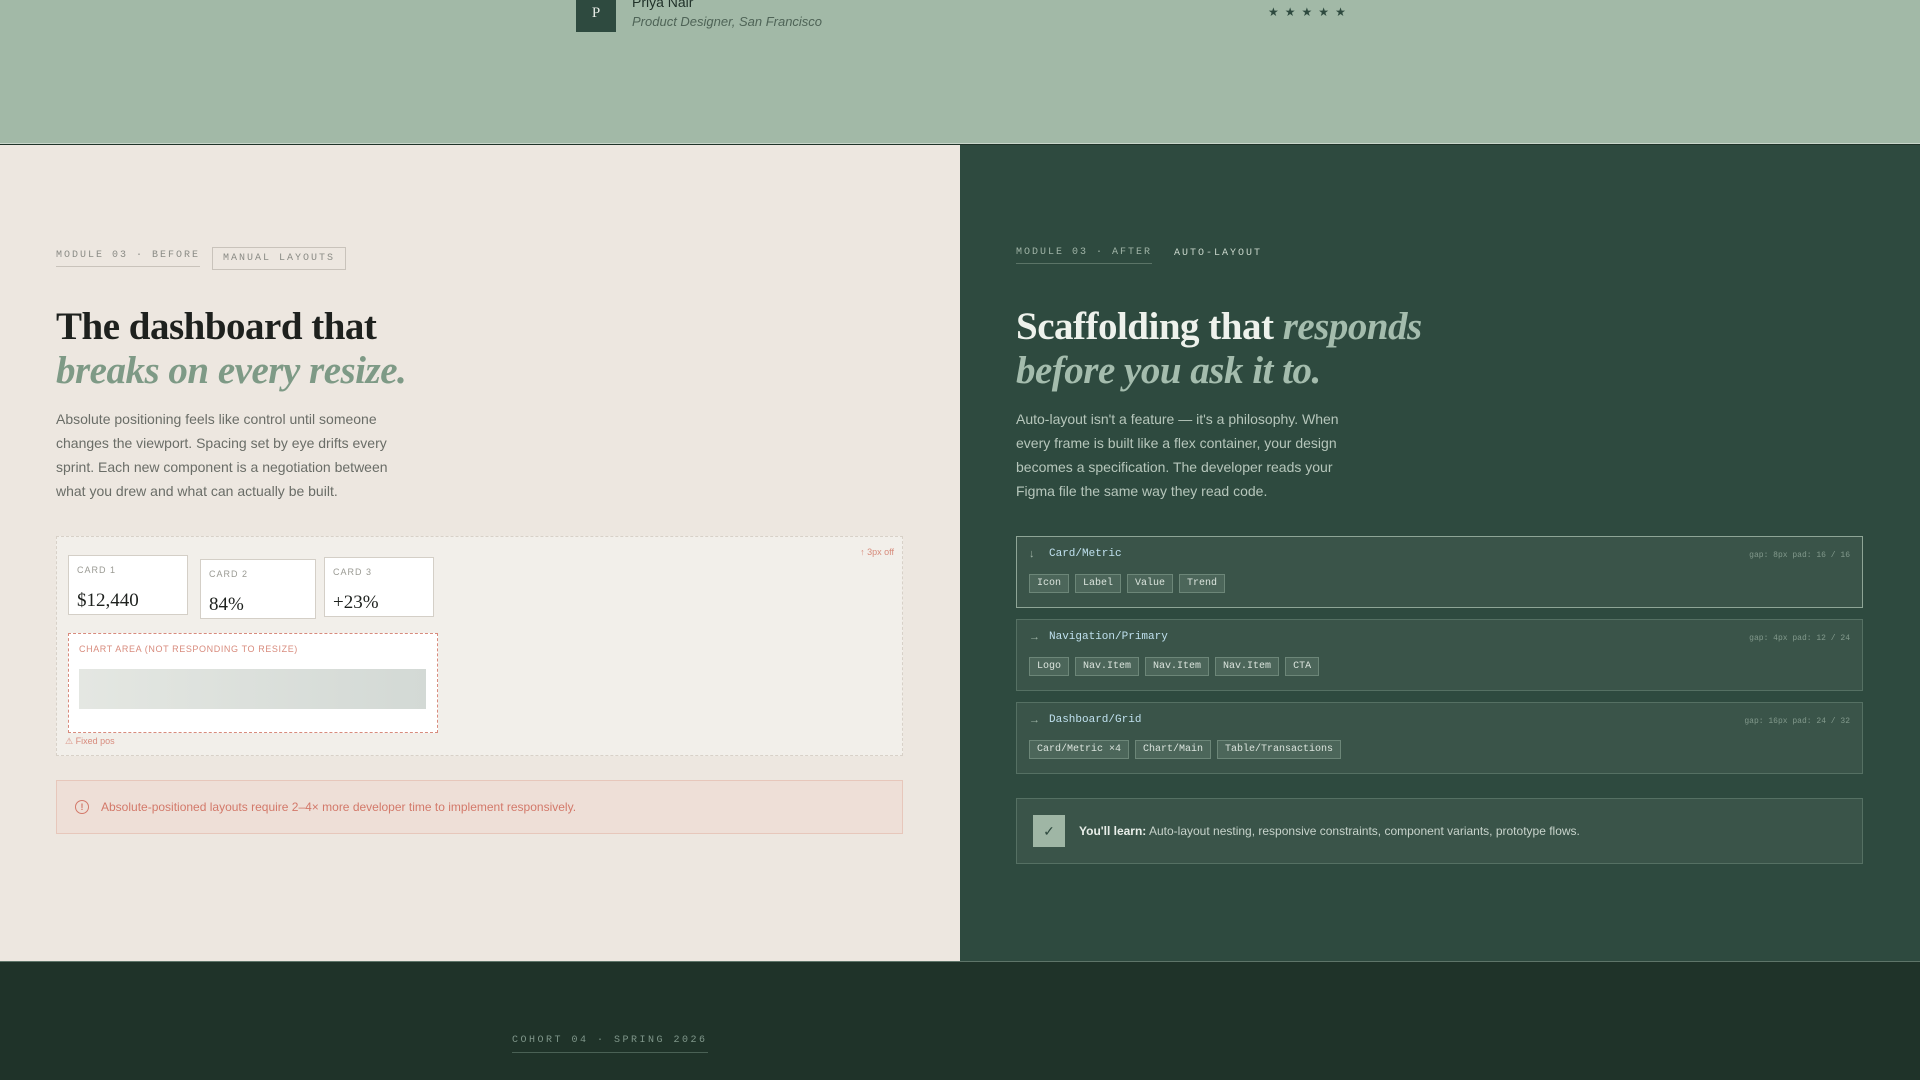 The width and height of the screenshot is (1920, 1080). What do you see at coordinates (610, 1044) in the screenshot?
I see `cohort-label: COHORT 04 · SPRING 2026` at bounding box center [610, 1044].